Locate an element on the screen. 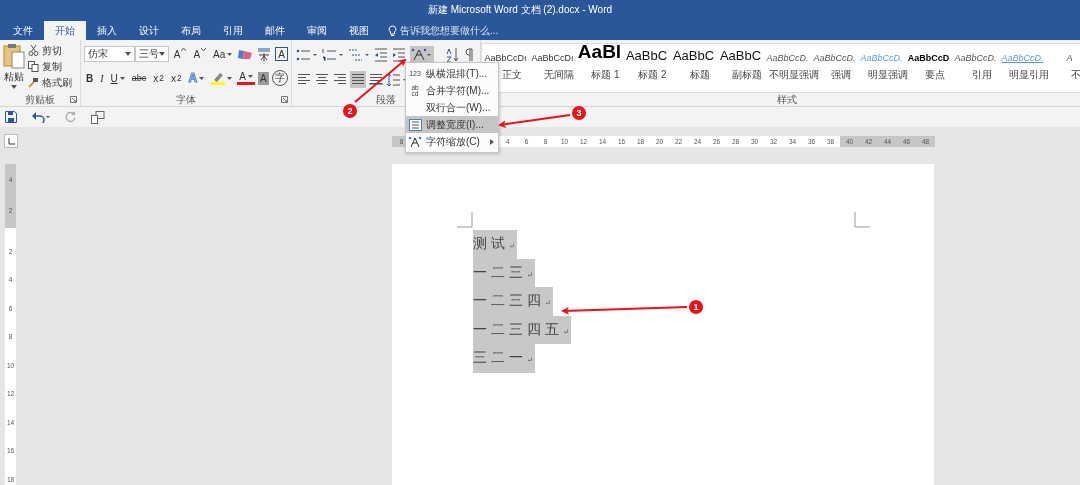 The image size is (1080, 485). font-format-button: I is located at coordinates (102, 78).